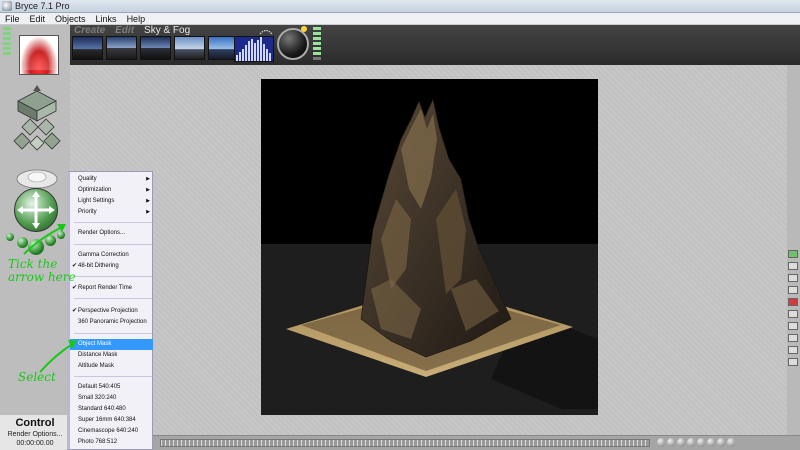 Image resolution: width=800 pixels, height=450 pixels. I want to click on annotation-select: Select, so click(37, 377).